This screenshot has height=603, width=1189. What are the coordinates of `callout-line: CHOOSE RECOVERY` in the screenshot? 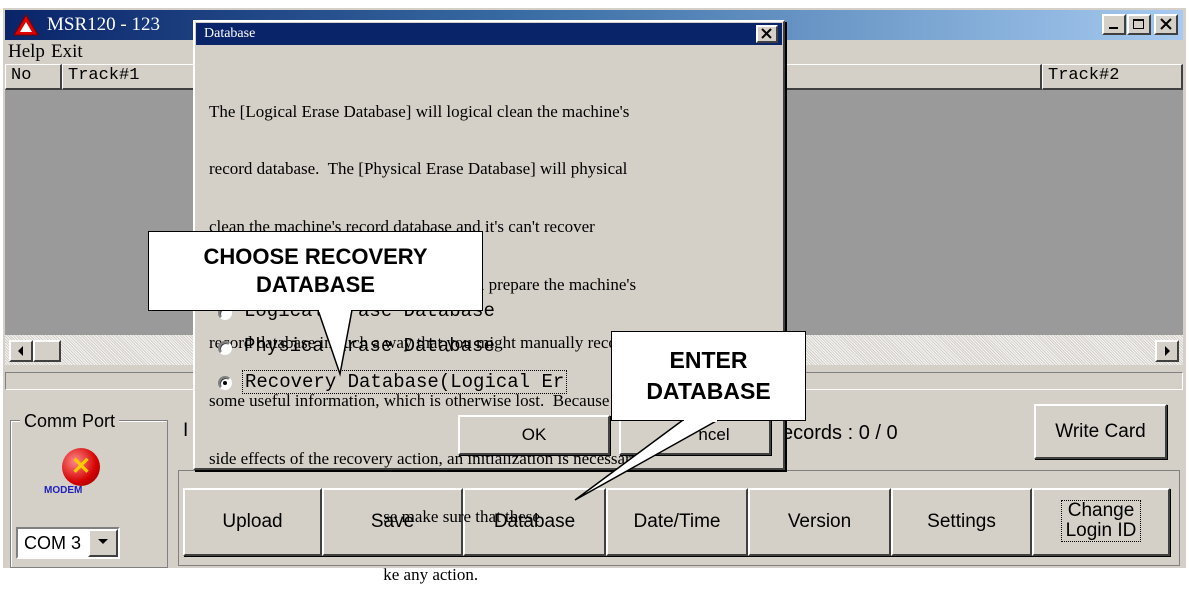 It's located at (315, 256).